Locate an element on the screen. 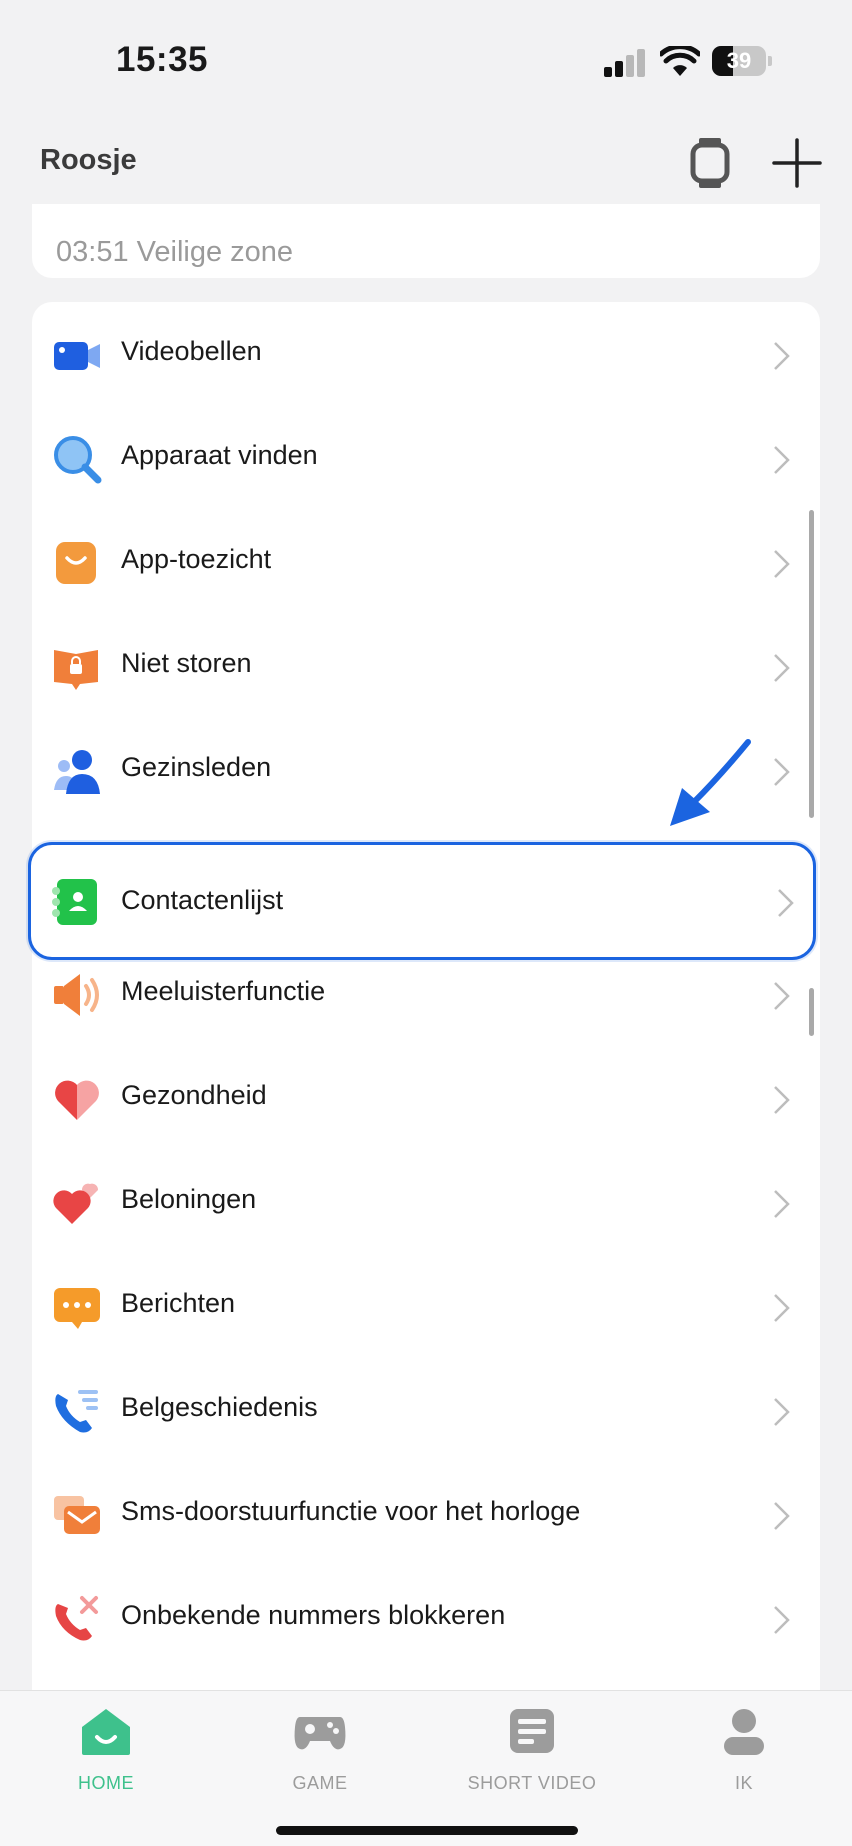 The height and width of the screenshot is (1846, 852). menu-item-beloningen: Beloningen is located at coordinates (426, 1202).